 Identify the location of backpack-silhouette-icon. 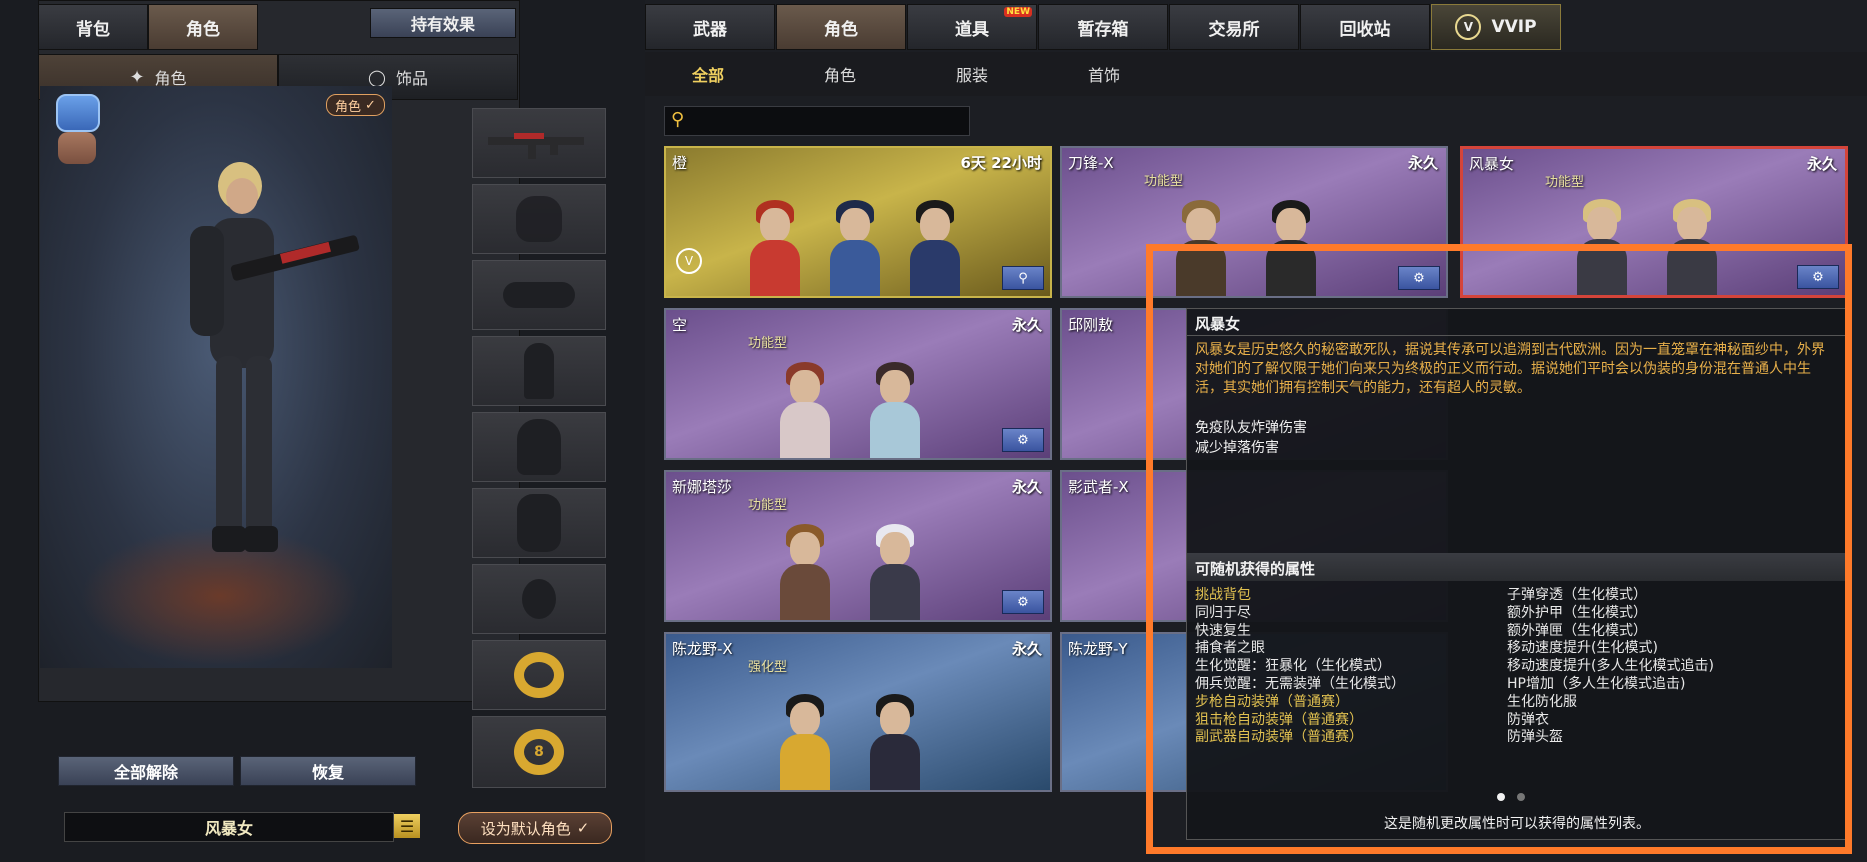
(539, 447).